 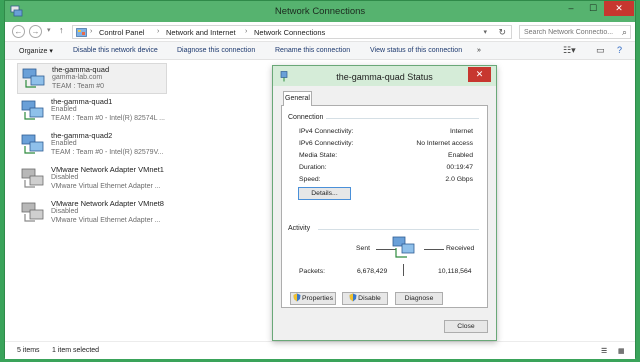 I want to click on sent-label: Sent, so click(x=363, y=248).